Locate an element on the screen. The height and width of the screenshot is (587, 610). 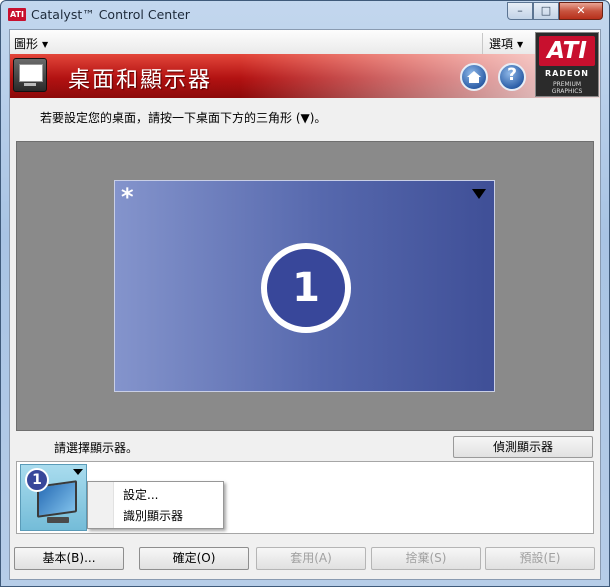
discard-button: 捨棄(S) is located at coordinates (426, 558).